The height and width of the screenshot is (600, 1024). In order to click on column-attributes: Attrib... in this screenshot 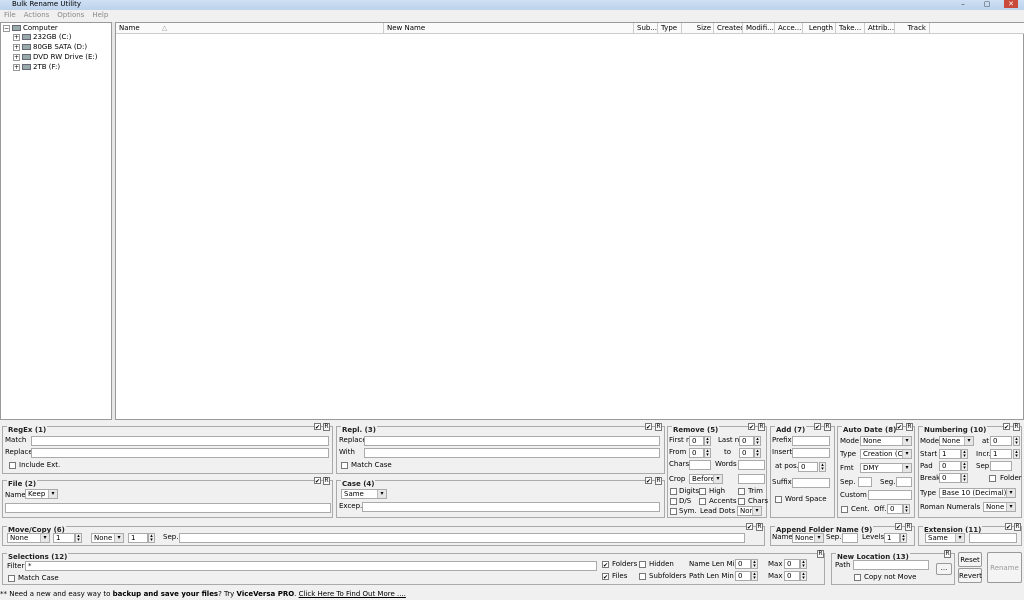, I will do `click(880, 28)`.